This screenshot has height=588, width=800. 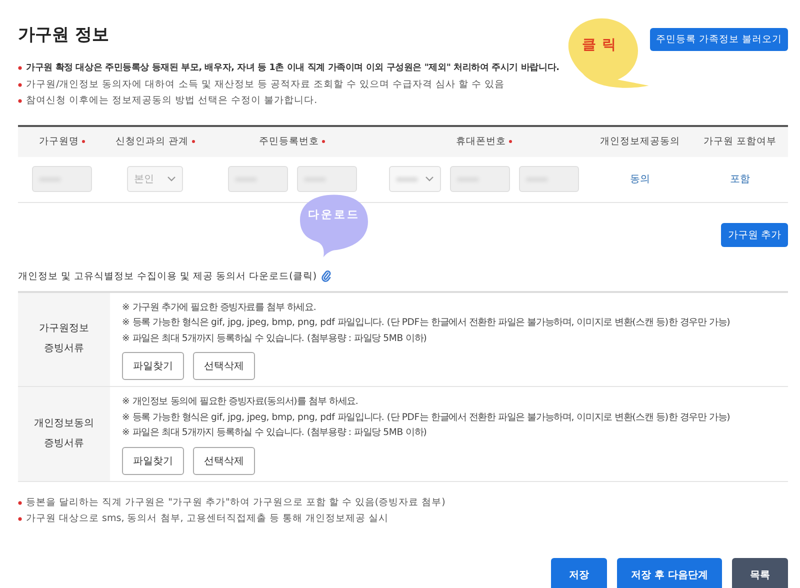 What do you see at coordinates (481, 141) in the screenshot?
I see `column-header: 휴대폰번호` at bounding box center [481, 141].